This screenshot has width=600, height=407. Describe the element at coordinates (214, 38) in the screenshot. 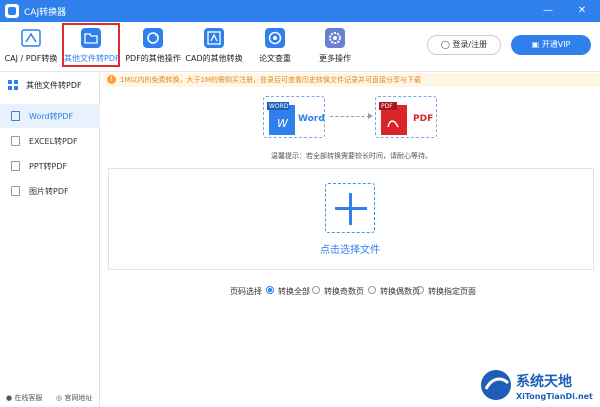

I see `cad-icon` at that location.